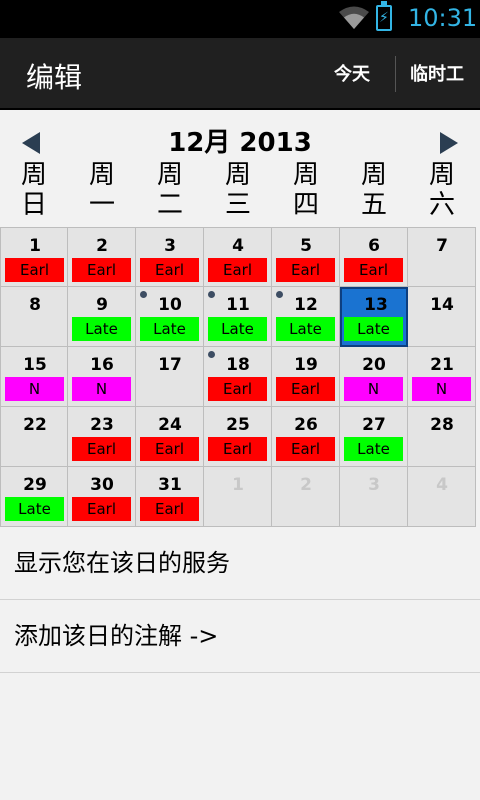  What do you see at coordinates (102, 437) in the screenshot?
I see `calendar-day: 23 Earl` at bounding box center [102, 437].